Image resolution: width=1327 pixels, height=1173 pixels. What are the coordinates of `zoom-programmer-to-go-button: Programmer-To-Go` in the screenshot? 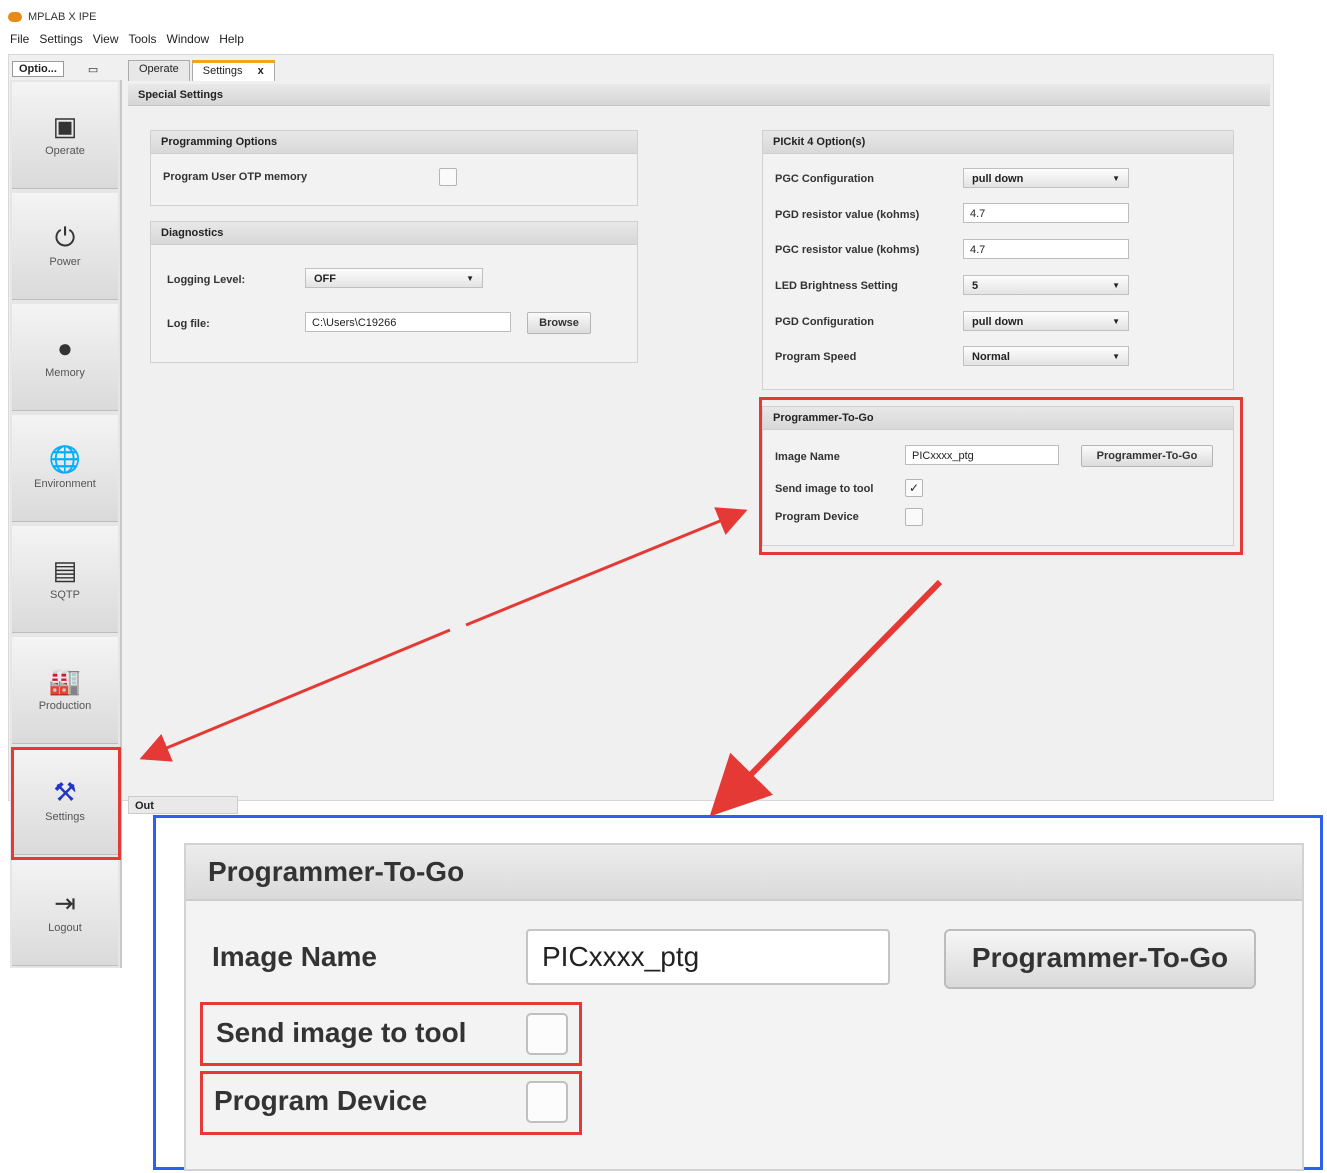 It's located at (1100, 959).